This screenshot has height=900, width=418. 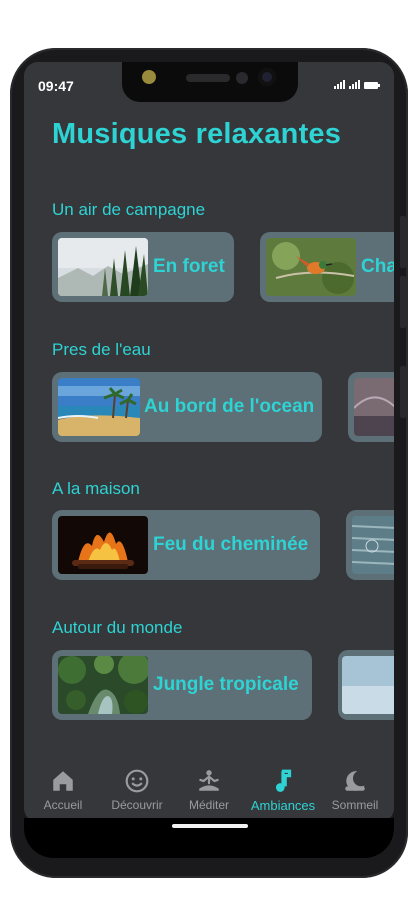 I want to click on signal-icon, so click(x=339, y=84).